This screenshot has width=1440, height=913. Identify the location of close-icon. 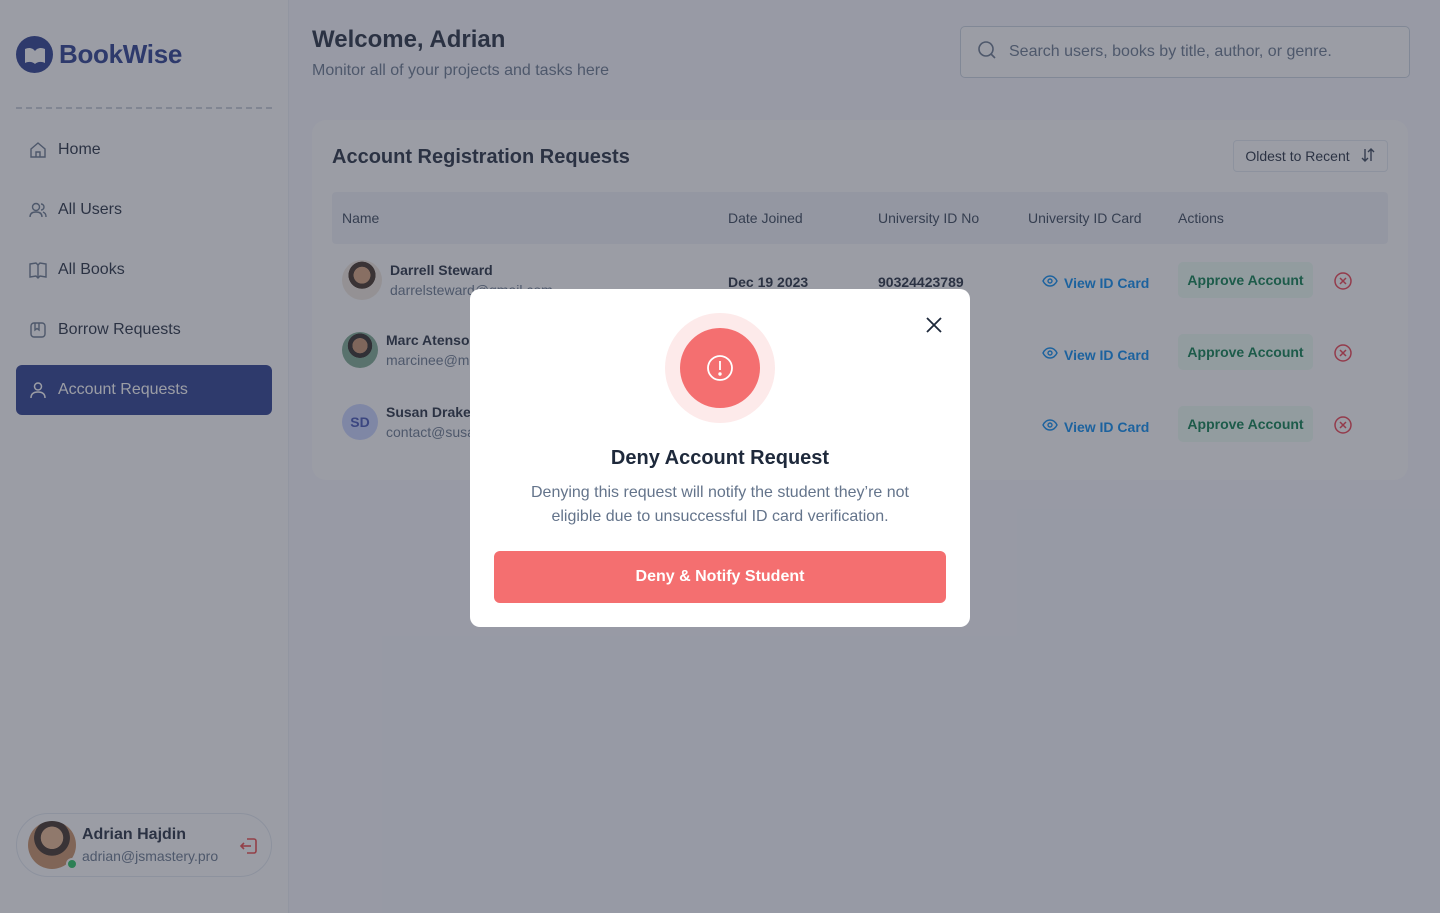
(934, 325).